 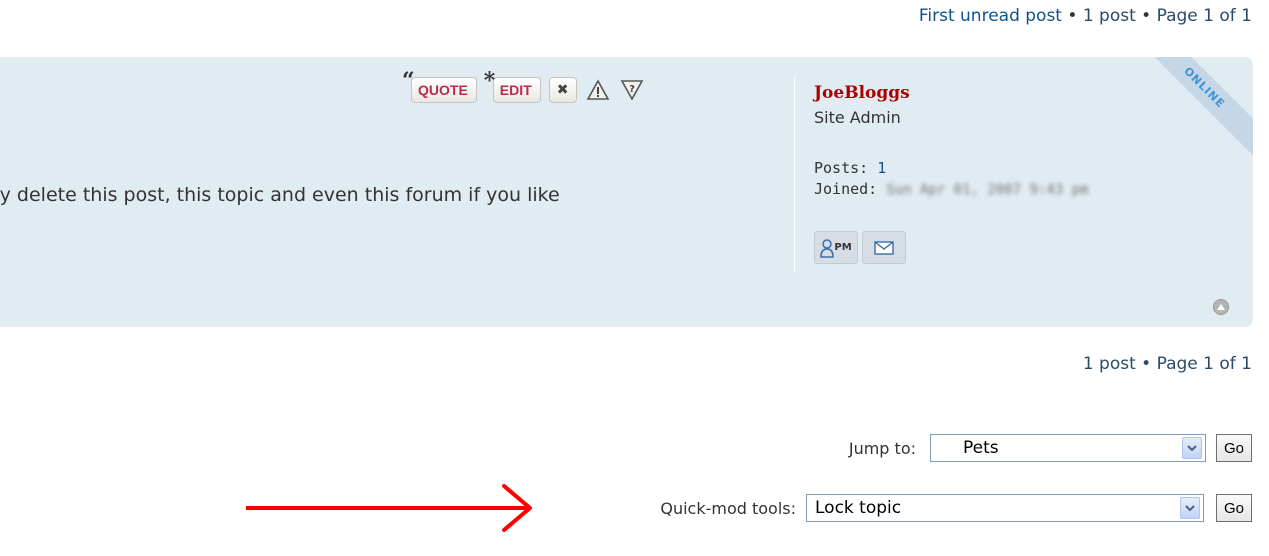 I want to click on quote-button: “ QUOTE, so click(x=439, y=85).